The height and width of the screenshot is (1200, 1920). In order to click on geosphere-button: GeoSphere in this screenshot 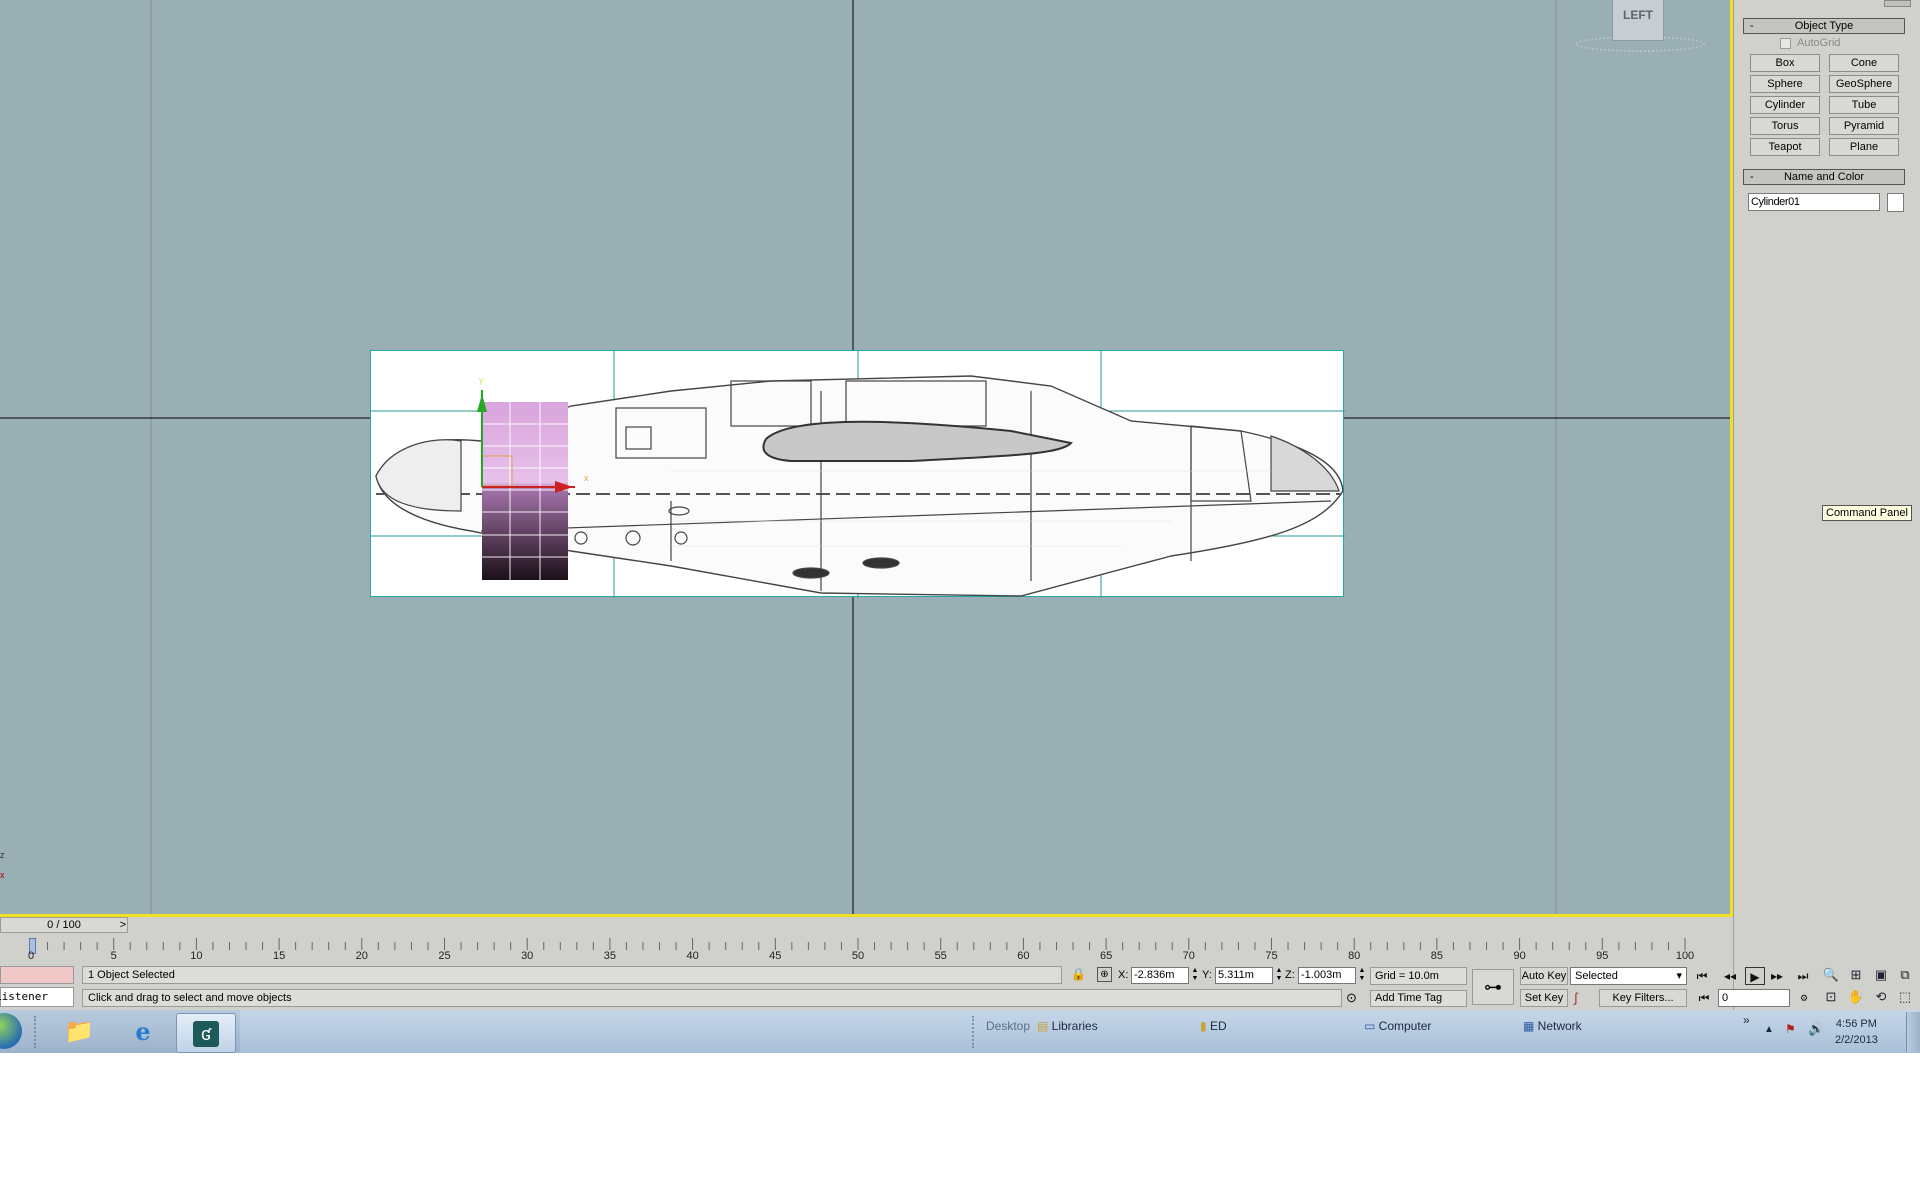, I will do `click(1864, 84)`.